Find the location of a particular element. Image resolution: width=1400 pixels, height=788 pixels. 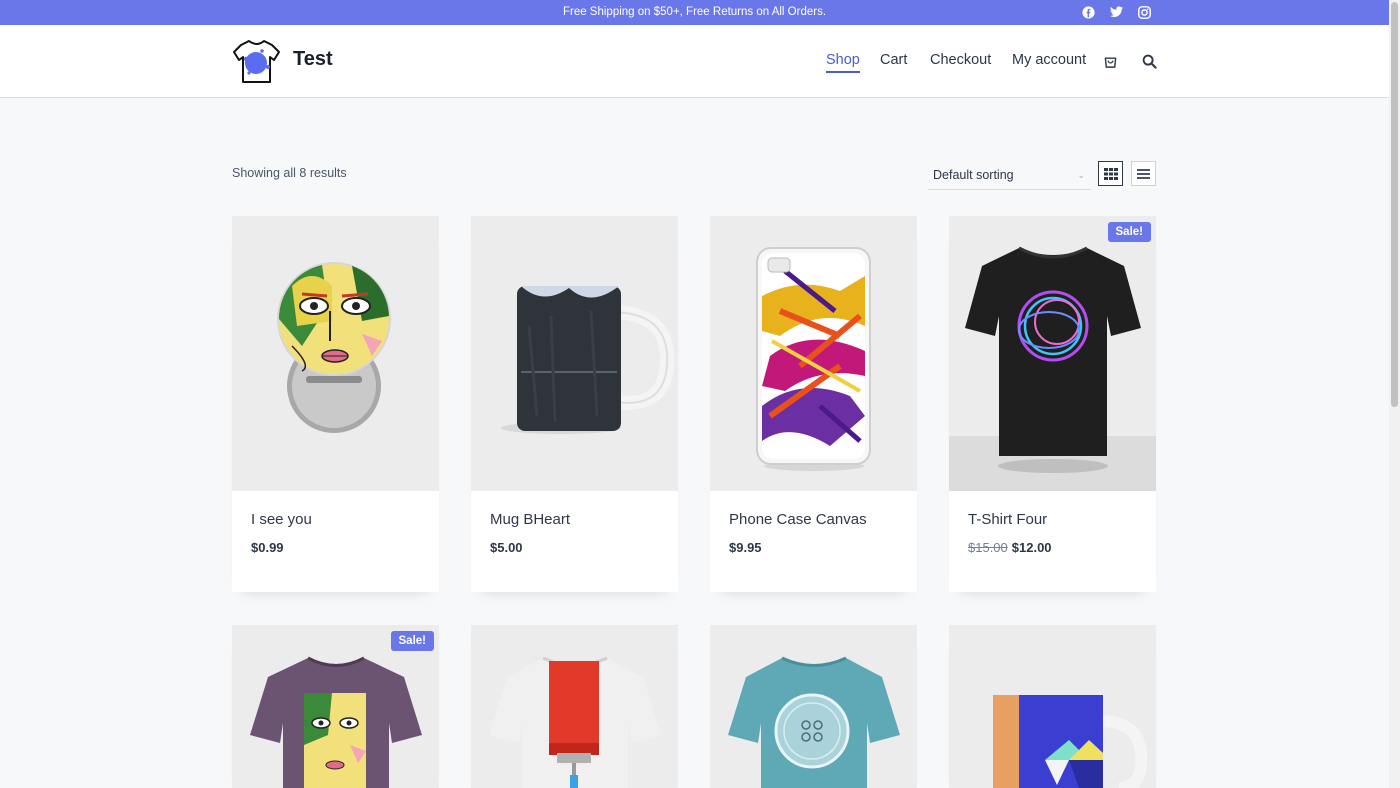

product-name: I see you is located at coordinates (281, 519).